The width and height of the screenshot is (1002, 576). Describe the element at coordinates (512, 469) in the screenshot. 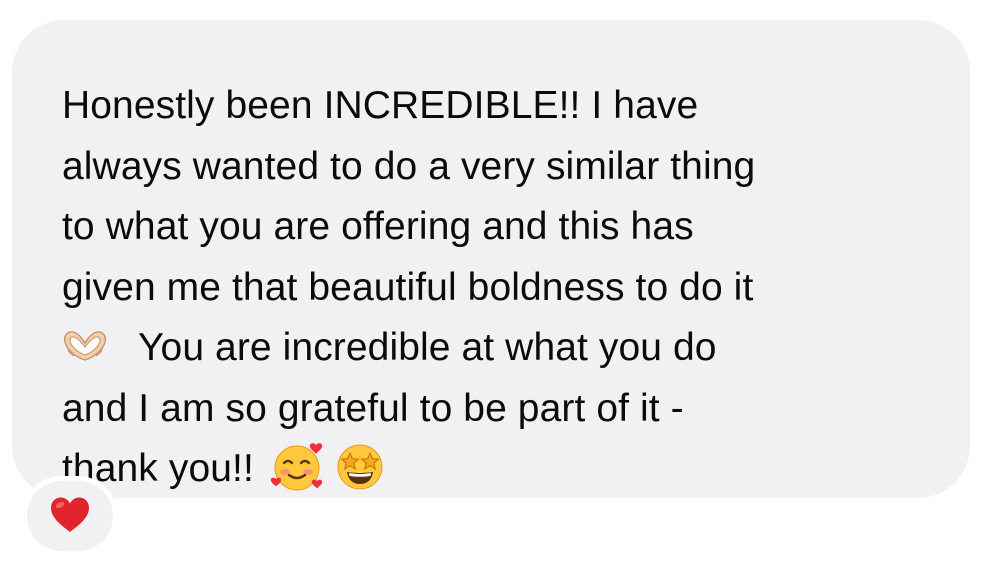

I see `message-line-with-emoji: thank you!!` at that location.